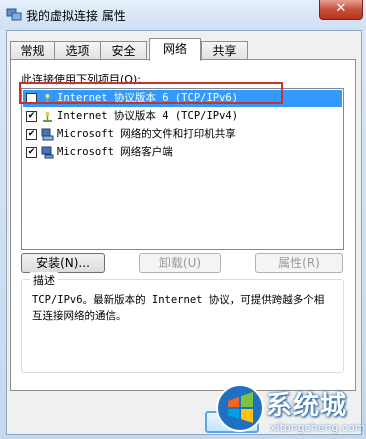 The image size is (366, 439). I want to click on tab-label: 常规, so click(32, 51).